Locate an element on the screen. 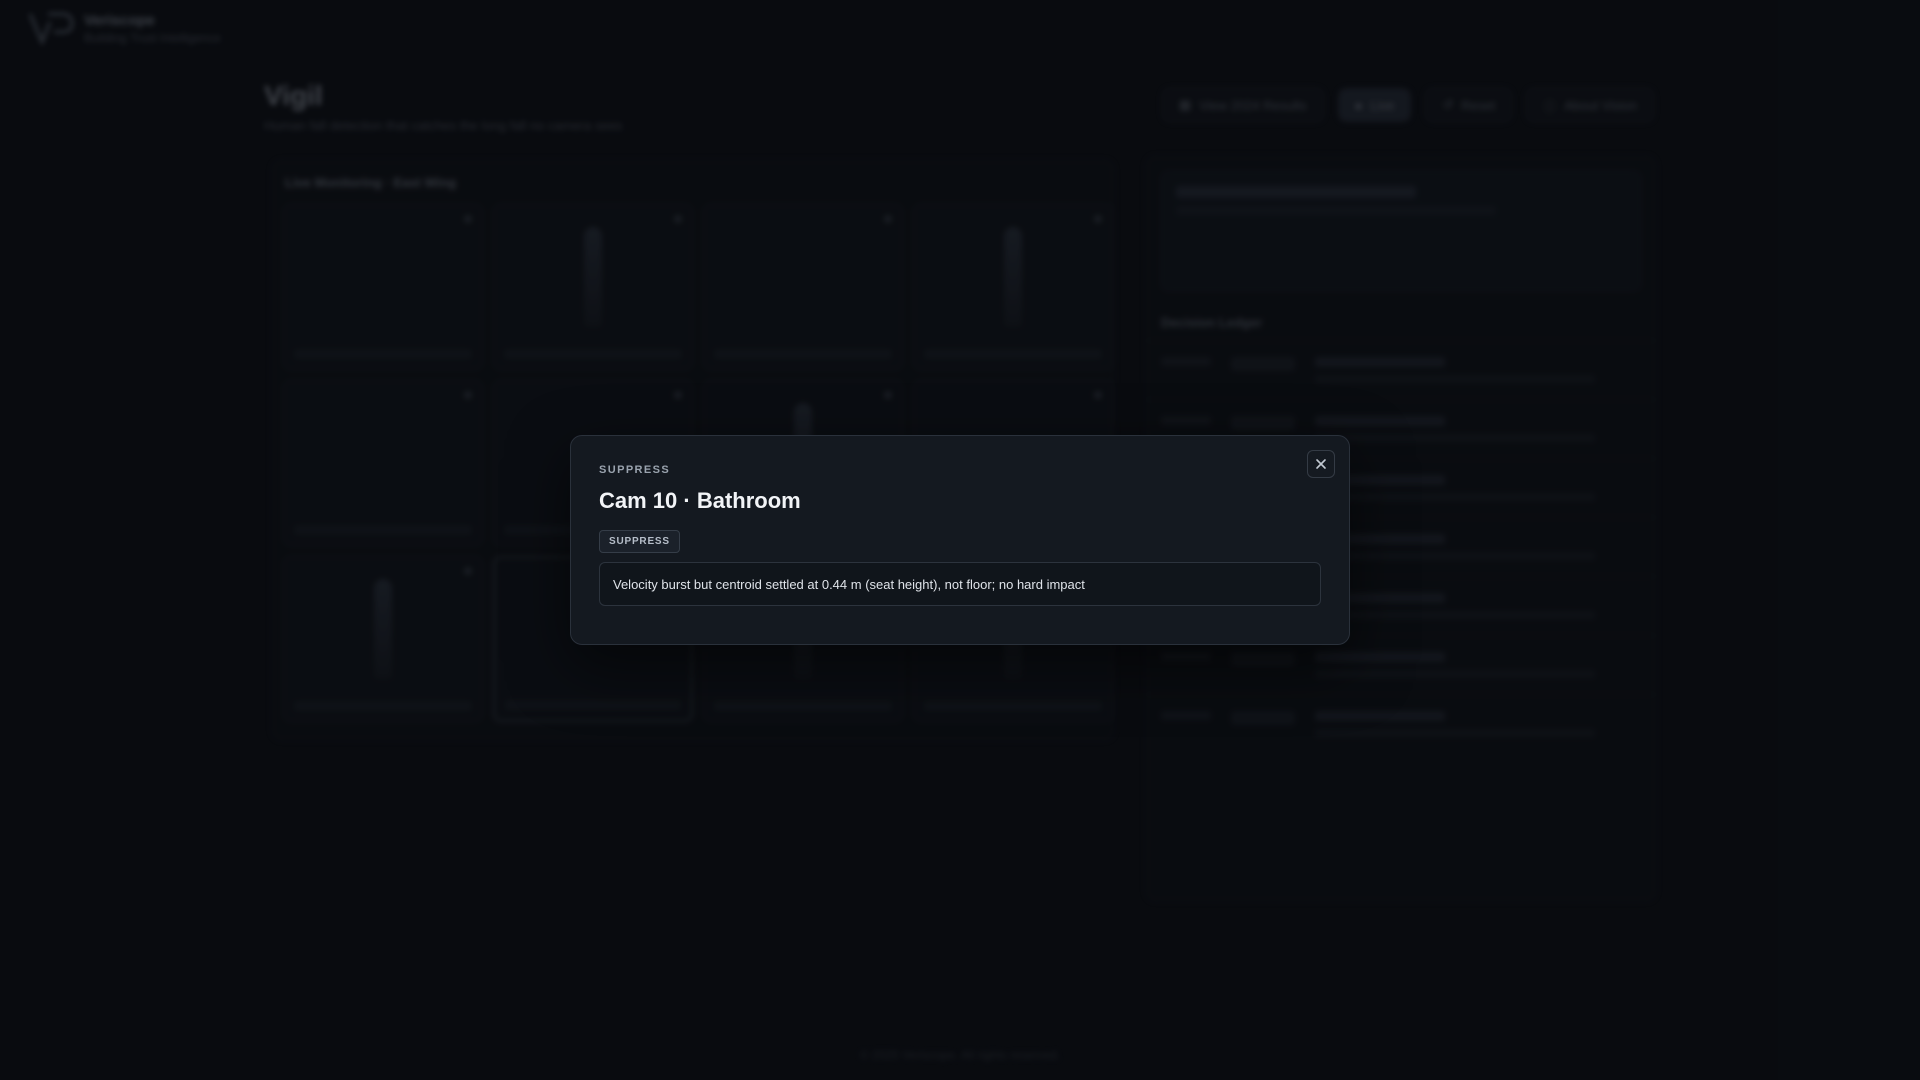 This screenshot has width=1920, height=1080. close-icon is located at coordinates (1321, 464).